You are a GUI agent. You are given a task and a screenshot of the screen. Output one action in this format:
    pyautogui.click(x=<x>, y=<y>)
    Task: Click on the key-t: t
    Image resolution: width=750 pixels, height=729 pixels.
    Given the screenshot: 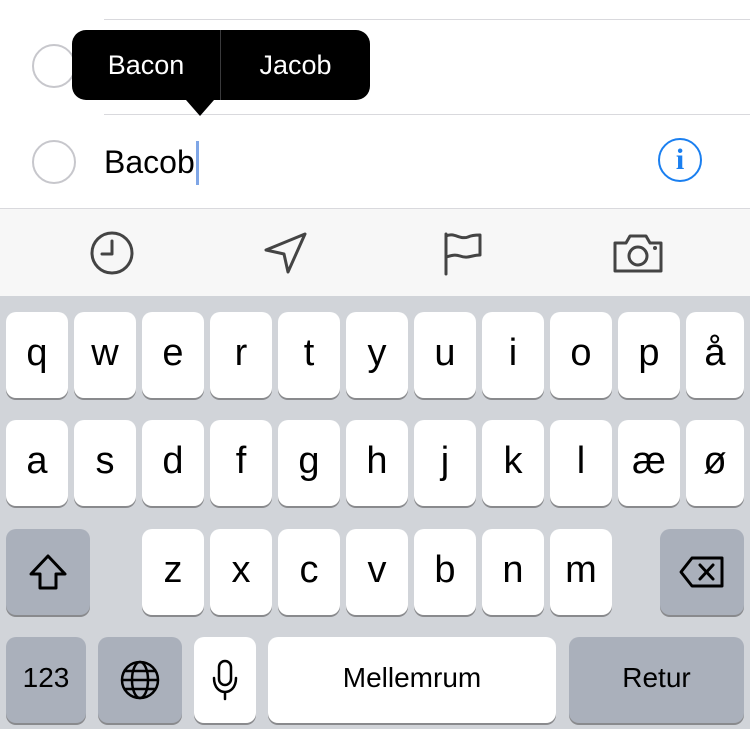 What is the action you would take?
    pyautogui.click(x=309, y=355)
    